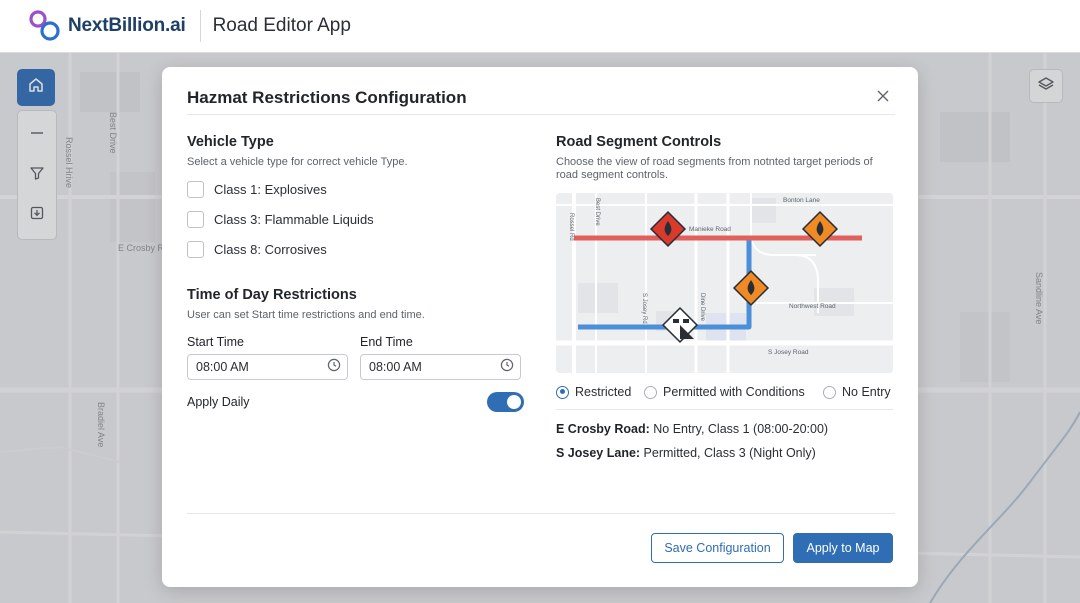 This screenshot has width=1080, height=603. Describe the element at coordinates (267, 367) in the screenshot. I see `start-time-input: 08:00 AM` at that location.